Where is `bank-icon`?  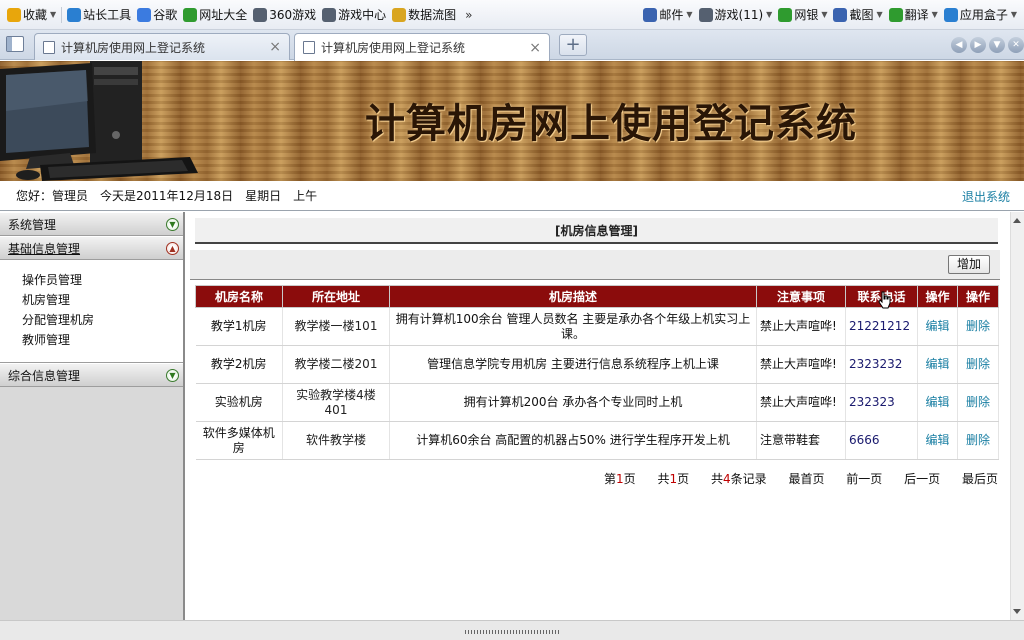
bank-icon is located at coordinates (785, 14).